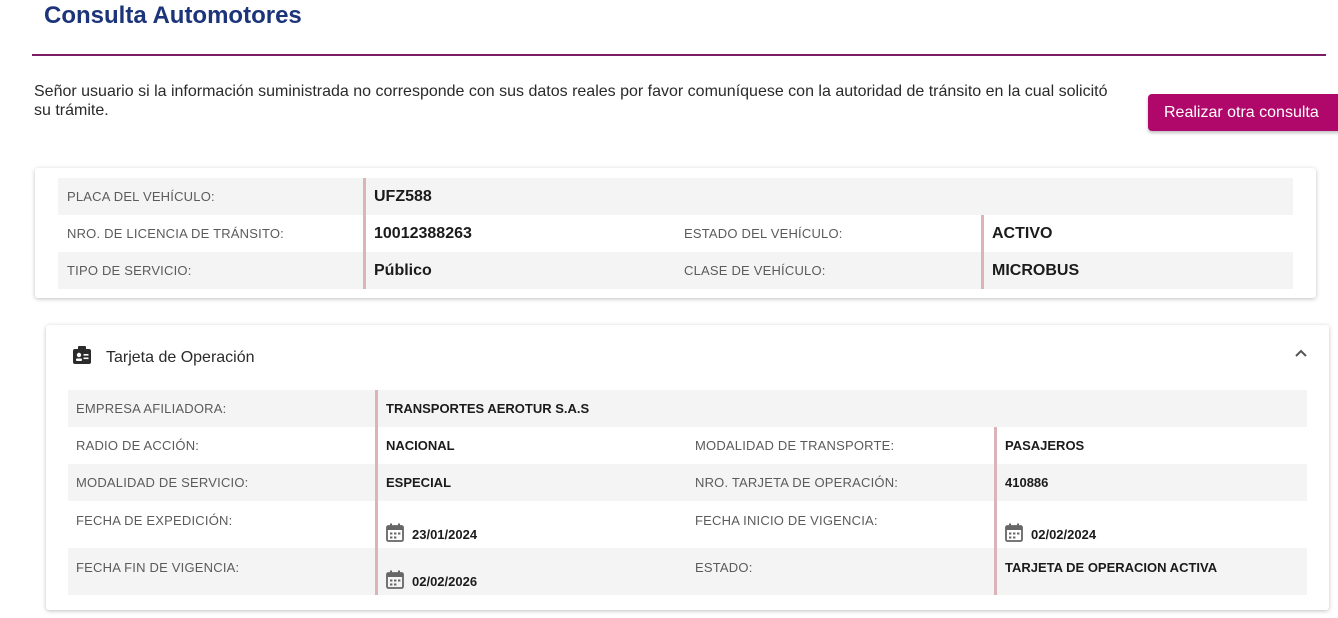 This screenshot has height=618, width=1338. What do you see at coordinates (519, 233) in the screenshot?
I see `license-value: 10012388263` at bounding box center [519, 233].